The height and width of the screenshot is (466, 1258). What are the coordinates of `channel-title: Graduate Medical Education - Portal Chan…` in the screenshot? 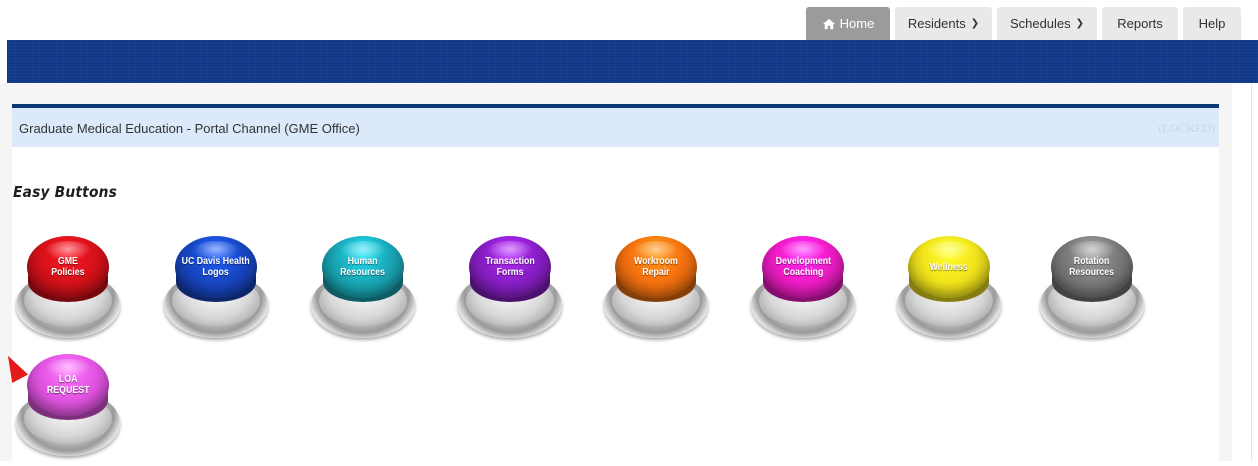 It's located at (189, 128).